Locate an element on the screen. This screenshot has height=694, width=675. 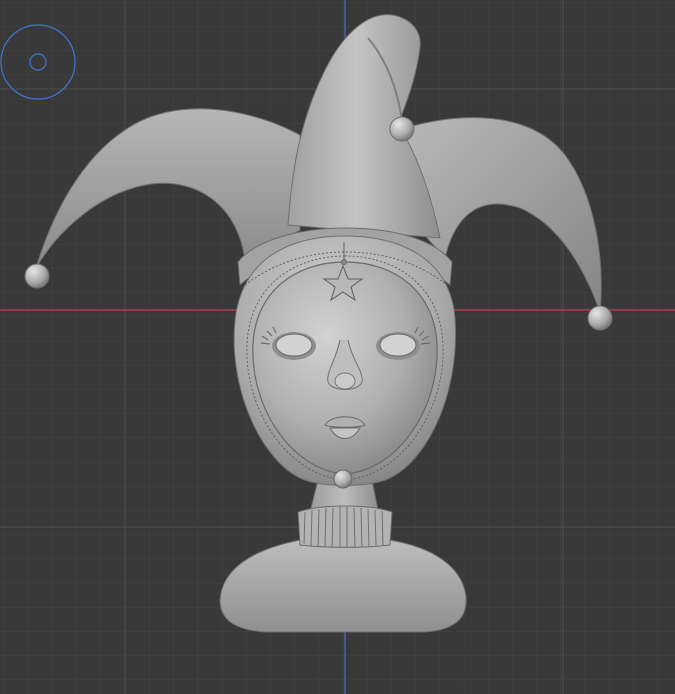
ruffle-collar is located at coordinates (345, 527).